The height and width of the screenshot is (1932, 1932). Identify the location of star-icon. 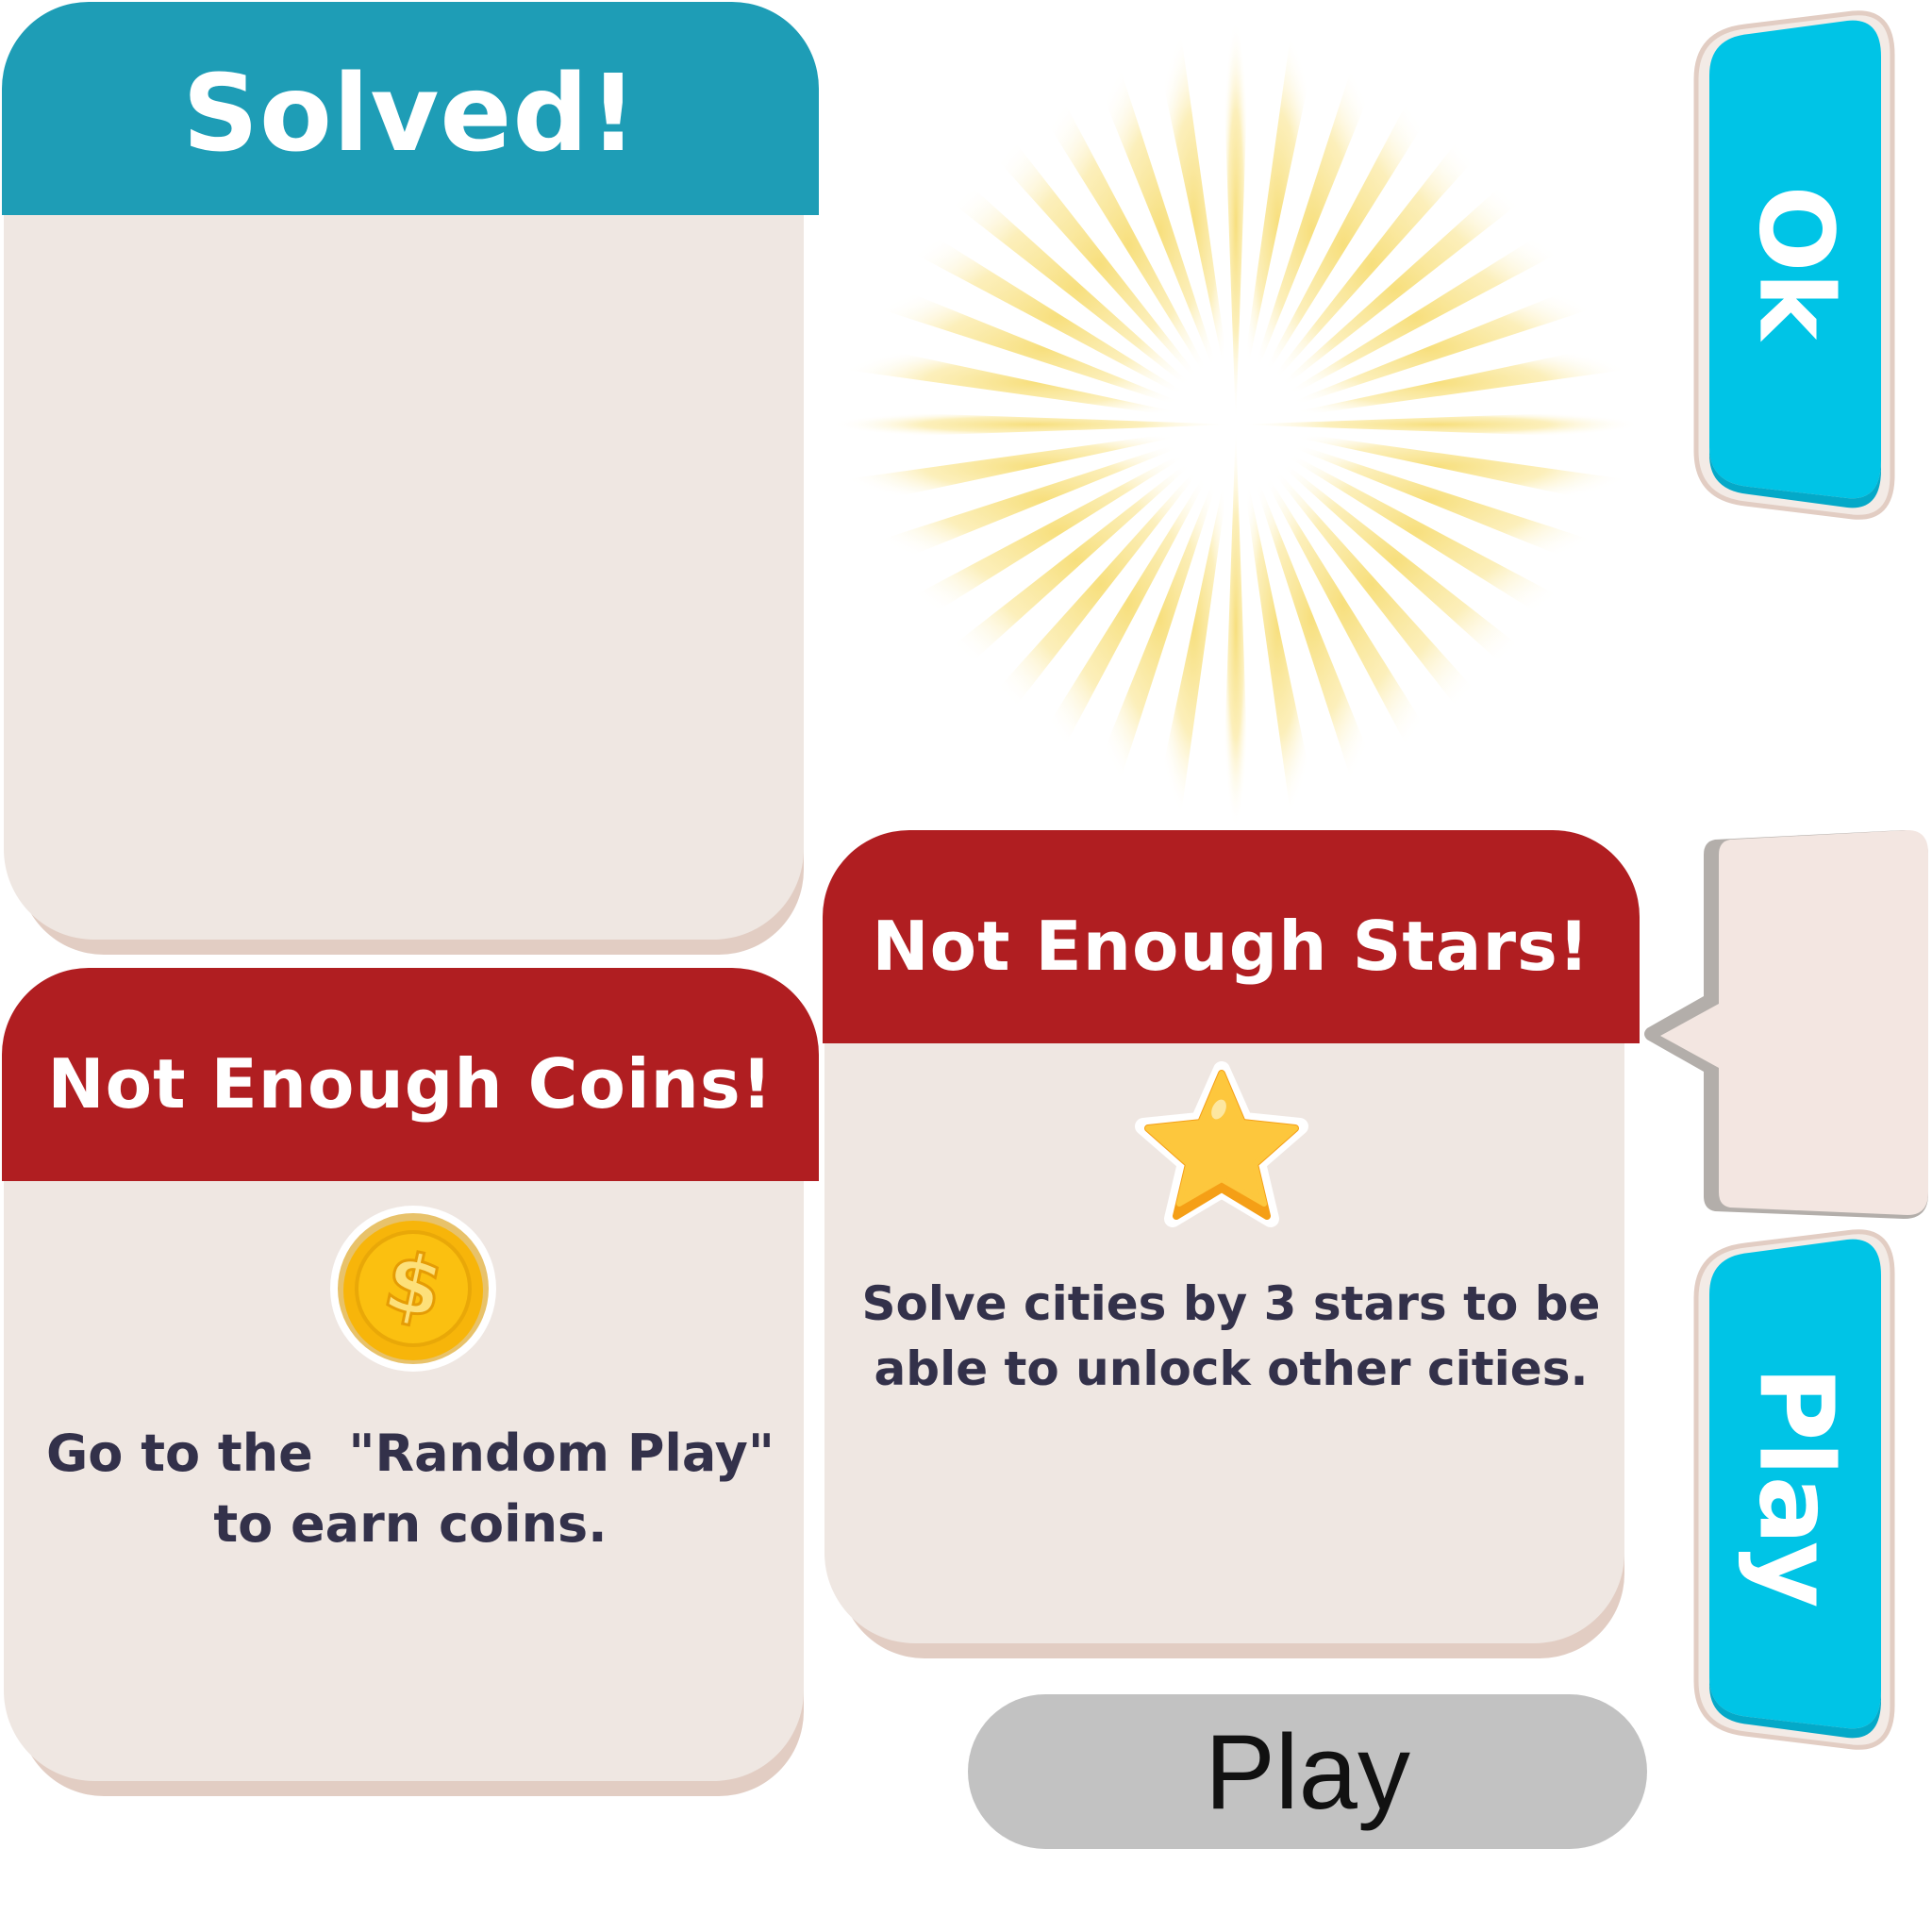
(1221, 1144).